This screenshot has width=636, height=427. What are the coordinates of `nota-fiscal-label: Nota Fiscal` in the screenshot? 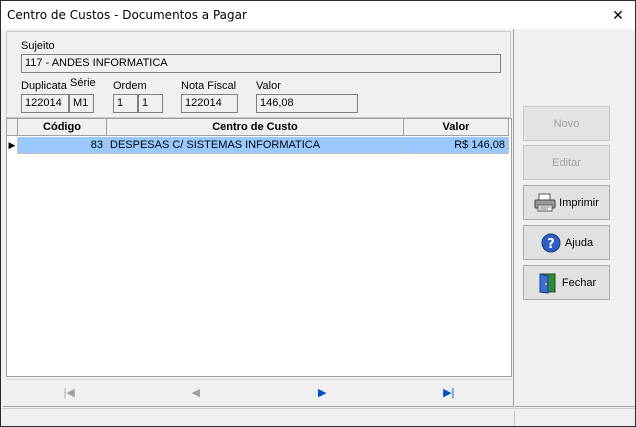 It's located at (209, 86).